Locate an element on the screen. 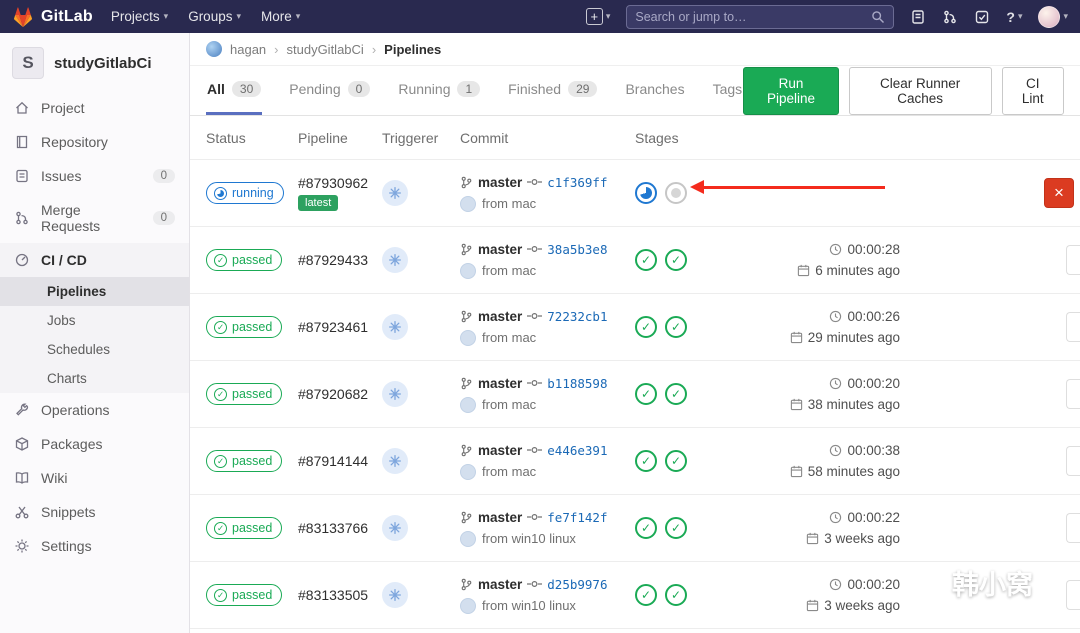 This screenshot has width=1080, height=633. tab-branches: Branches is located at coordinates (654, 90).